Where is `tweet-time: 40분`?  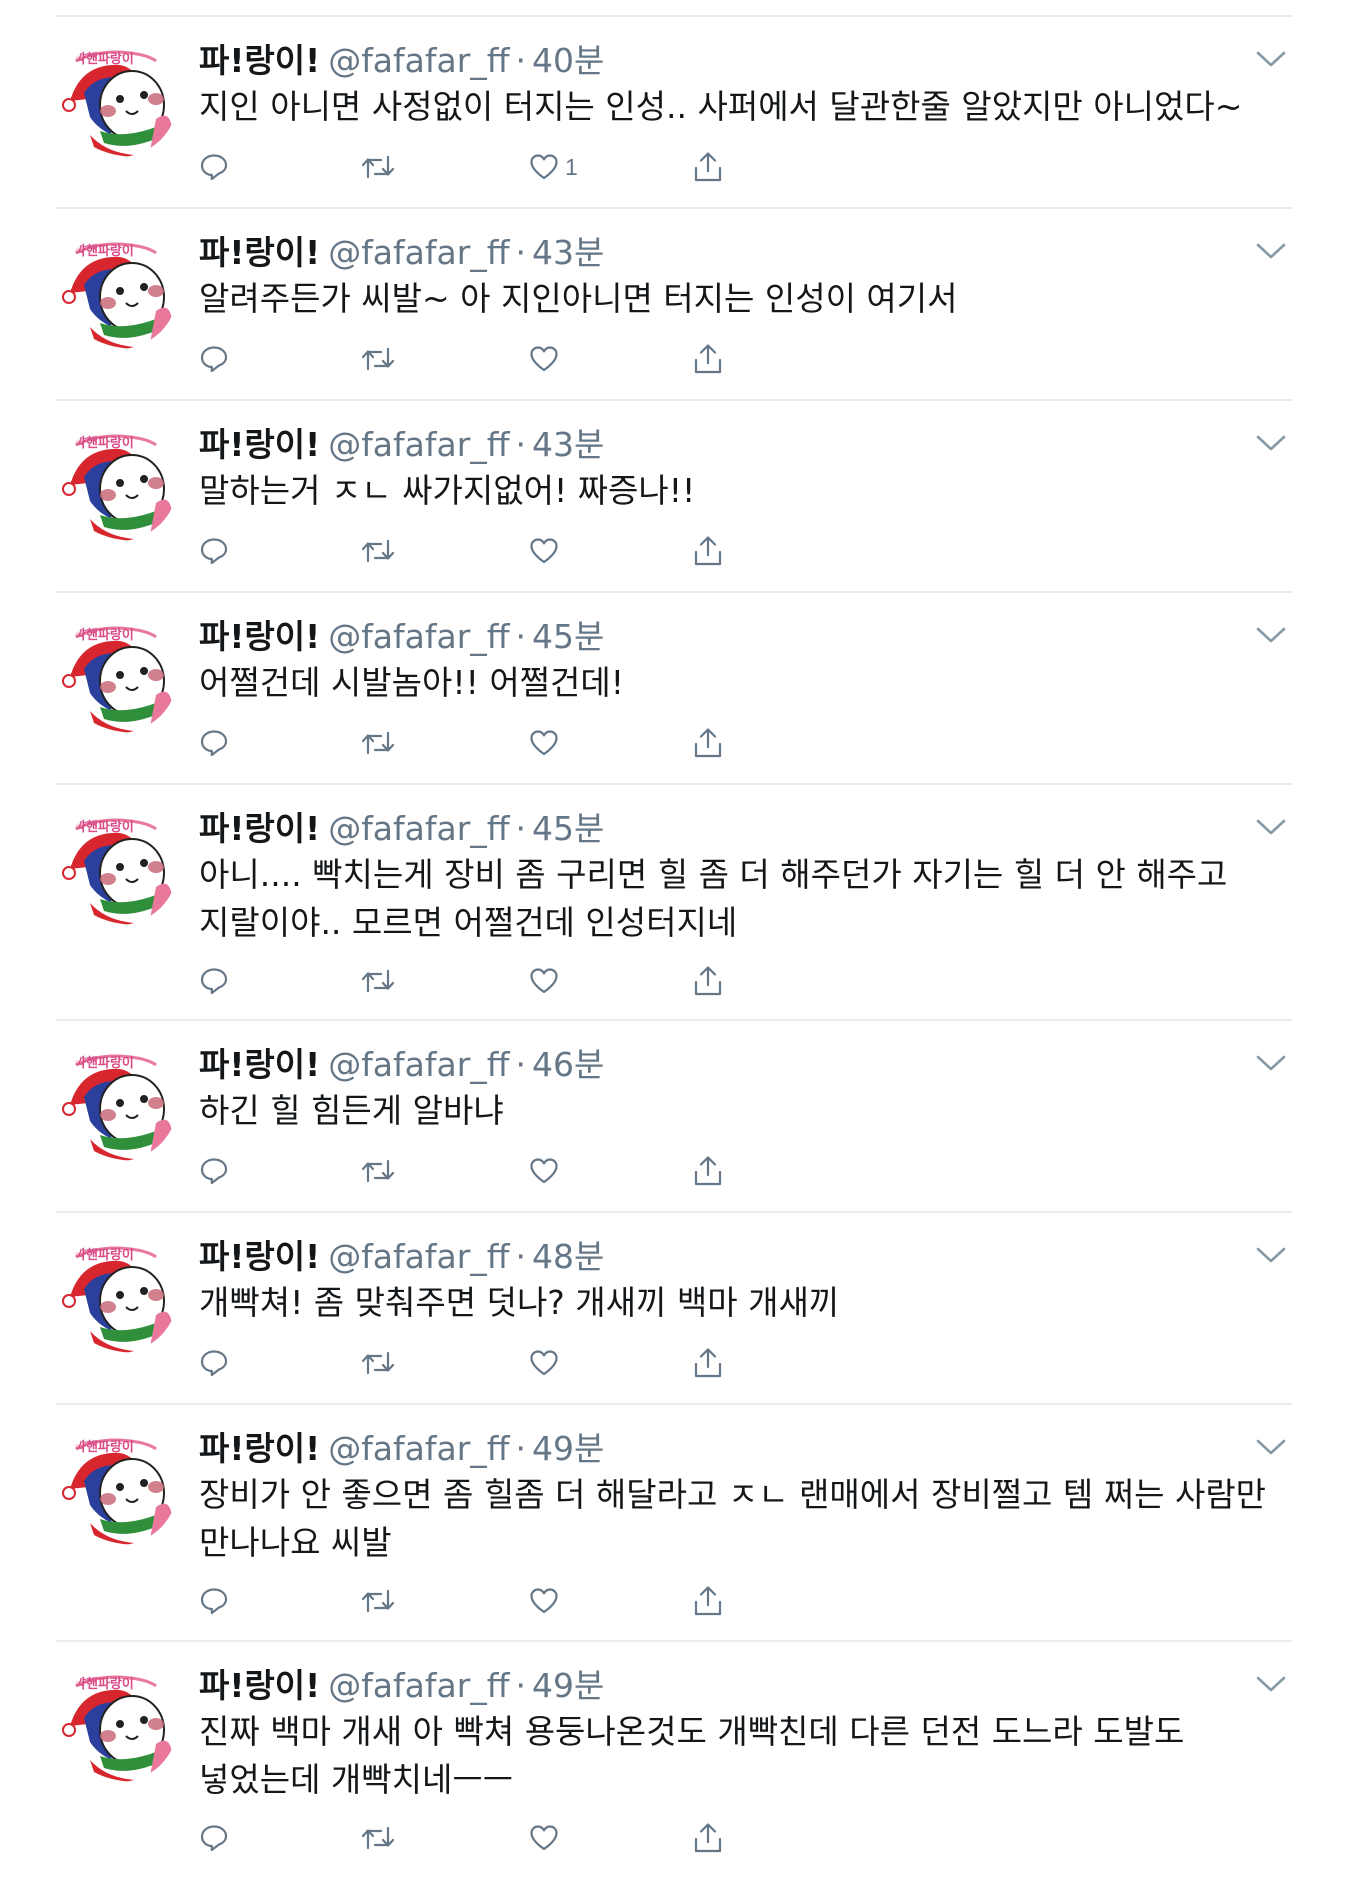
tweet-time: 40분 is located at coordinates (568, 60).